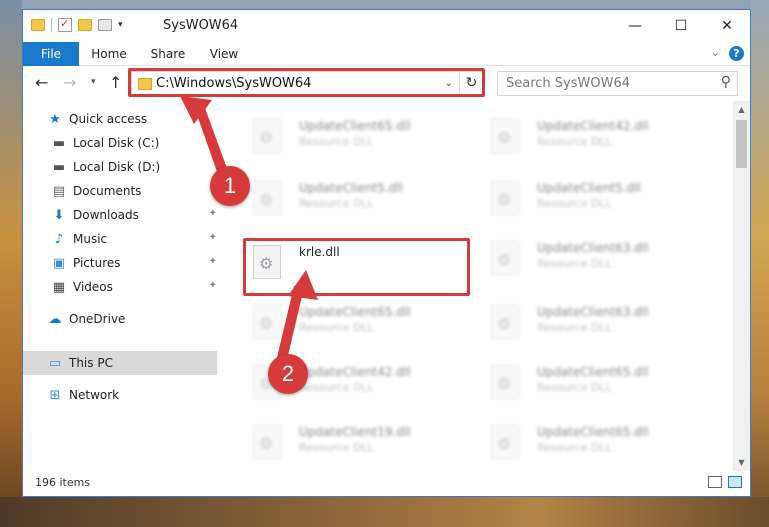 The image size is (769, 527). What do you see at coordinates (386, 26) in the screenshot?
I see `title-bar: ▾ SysWOW64 — ☐ ✕` at bounding box center [386, 26].